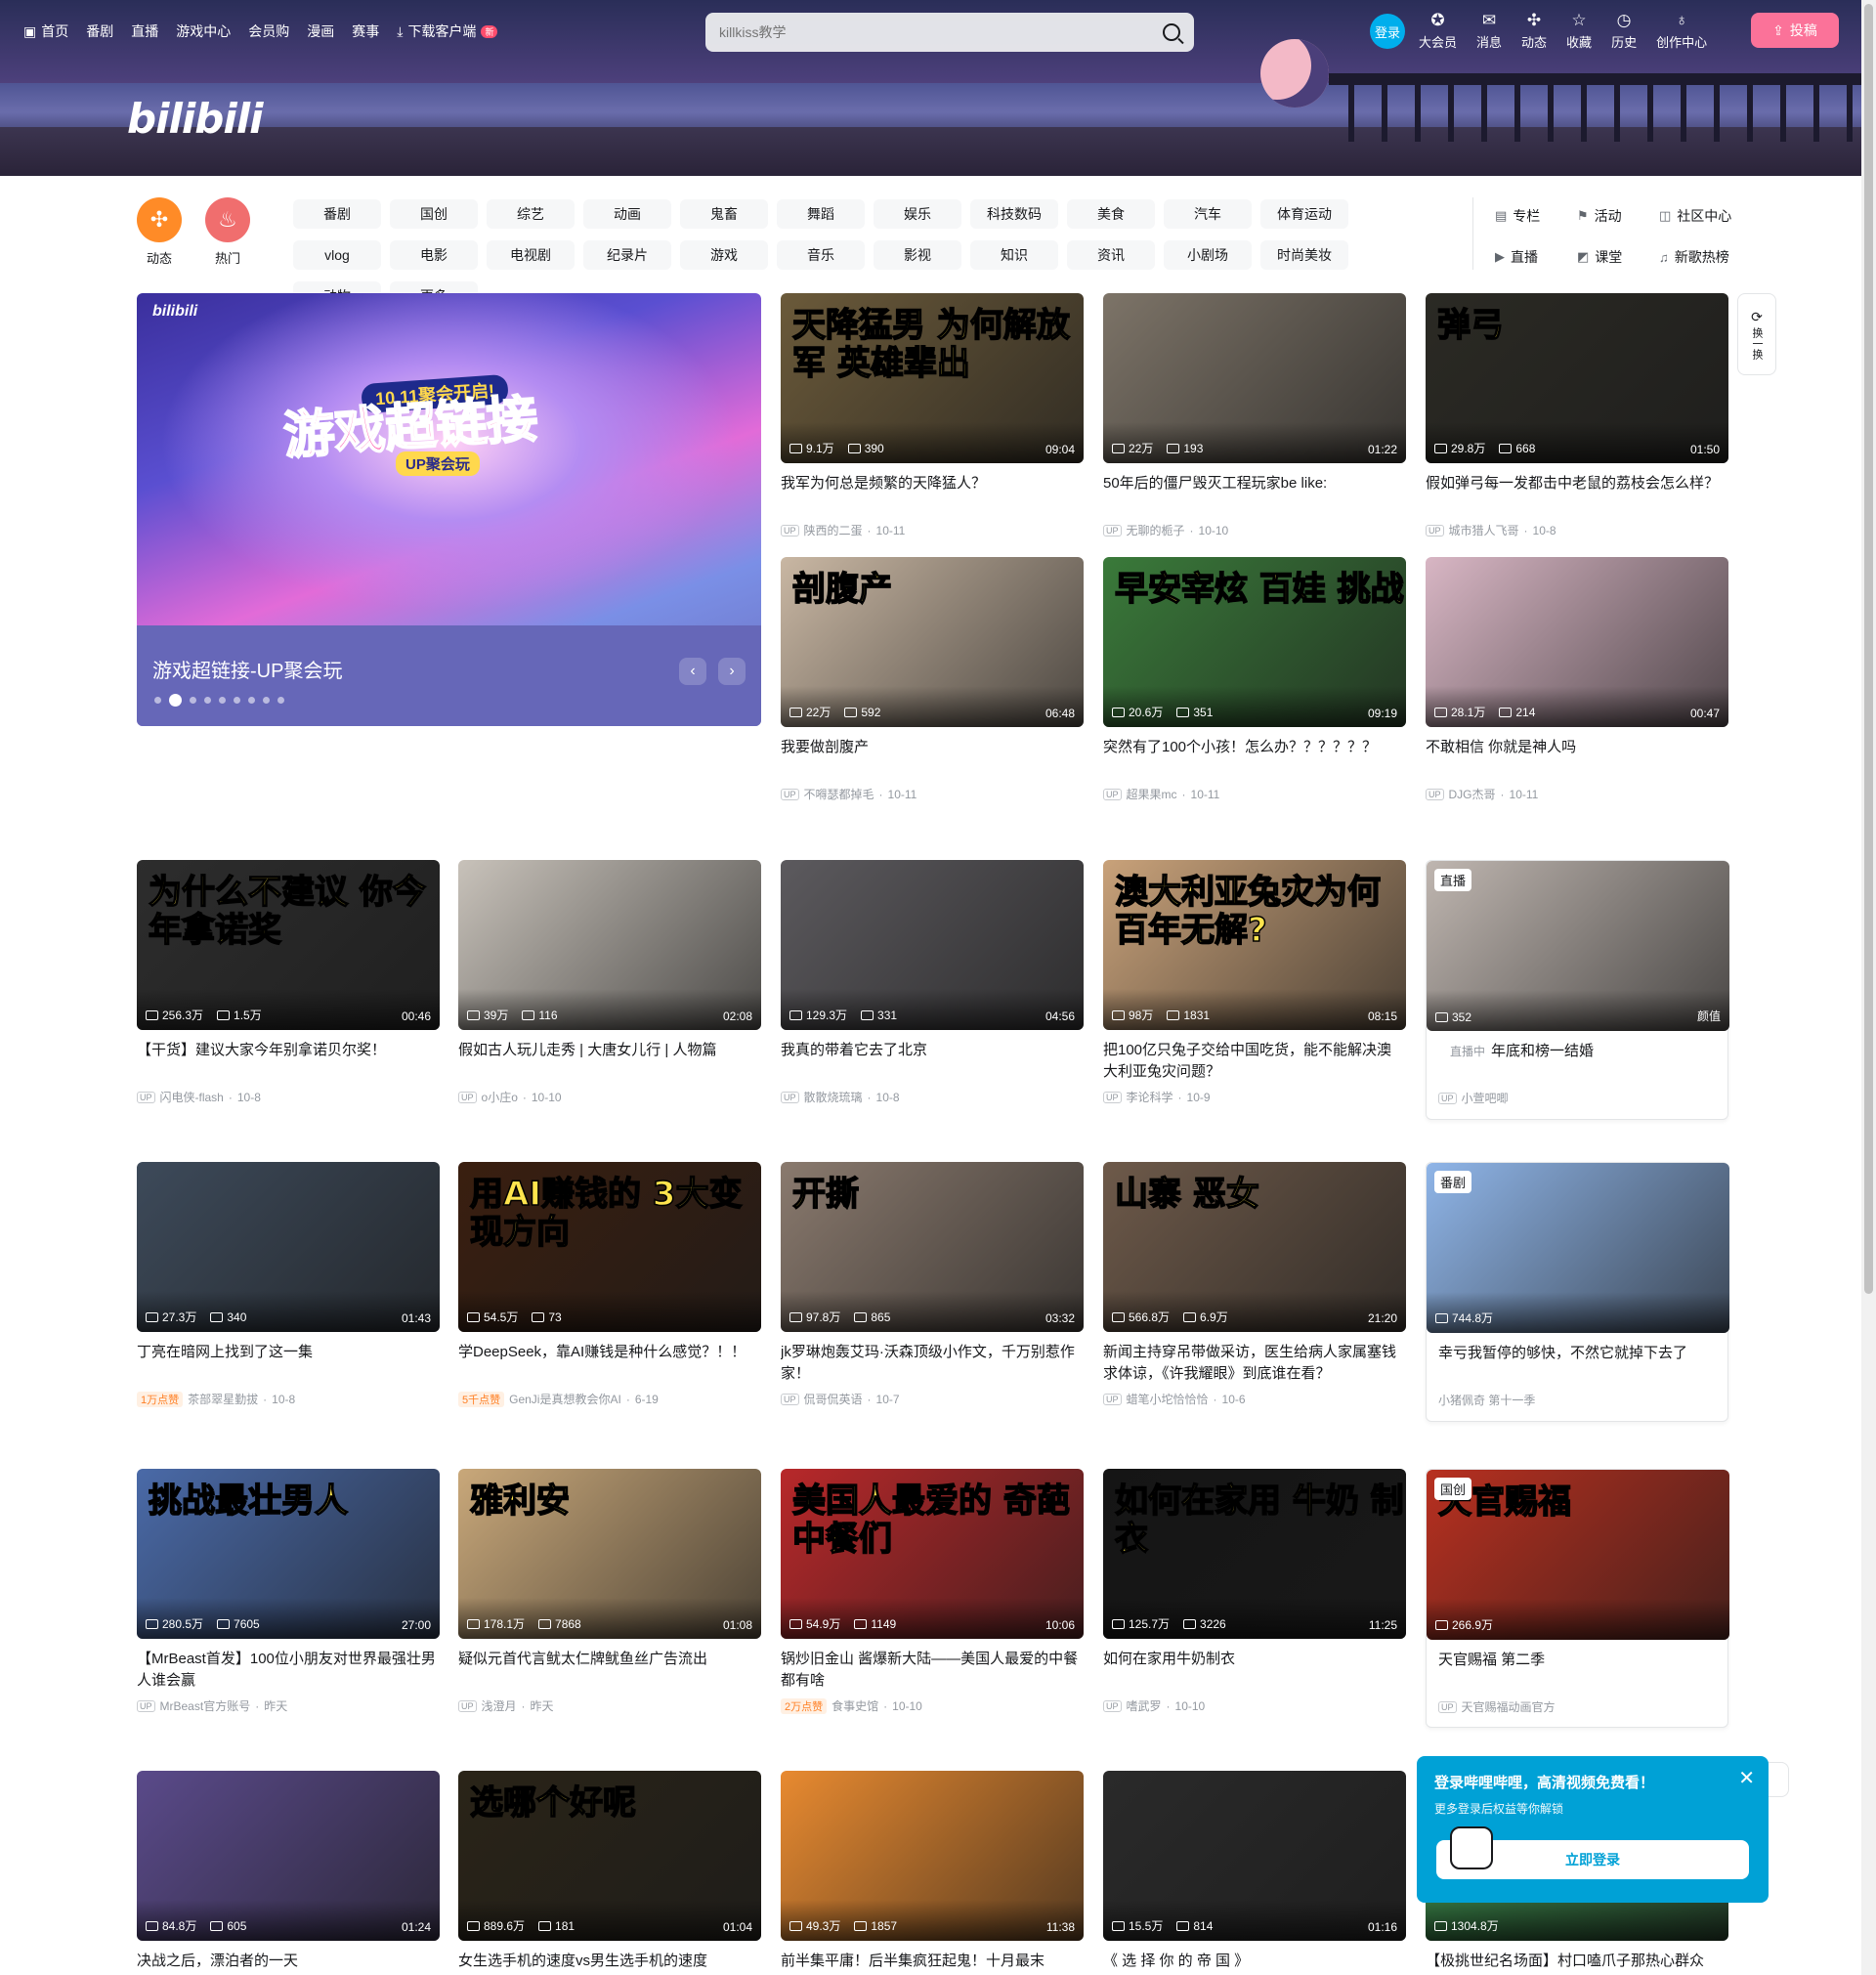 The image size is (1876, 1975). I want to click on video-title: 决战之后，漂泊者的一天, so click(288, 1963).